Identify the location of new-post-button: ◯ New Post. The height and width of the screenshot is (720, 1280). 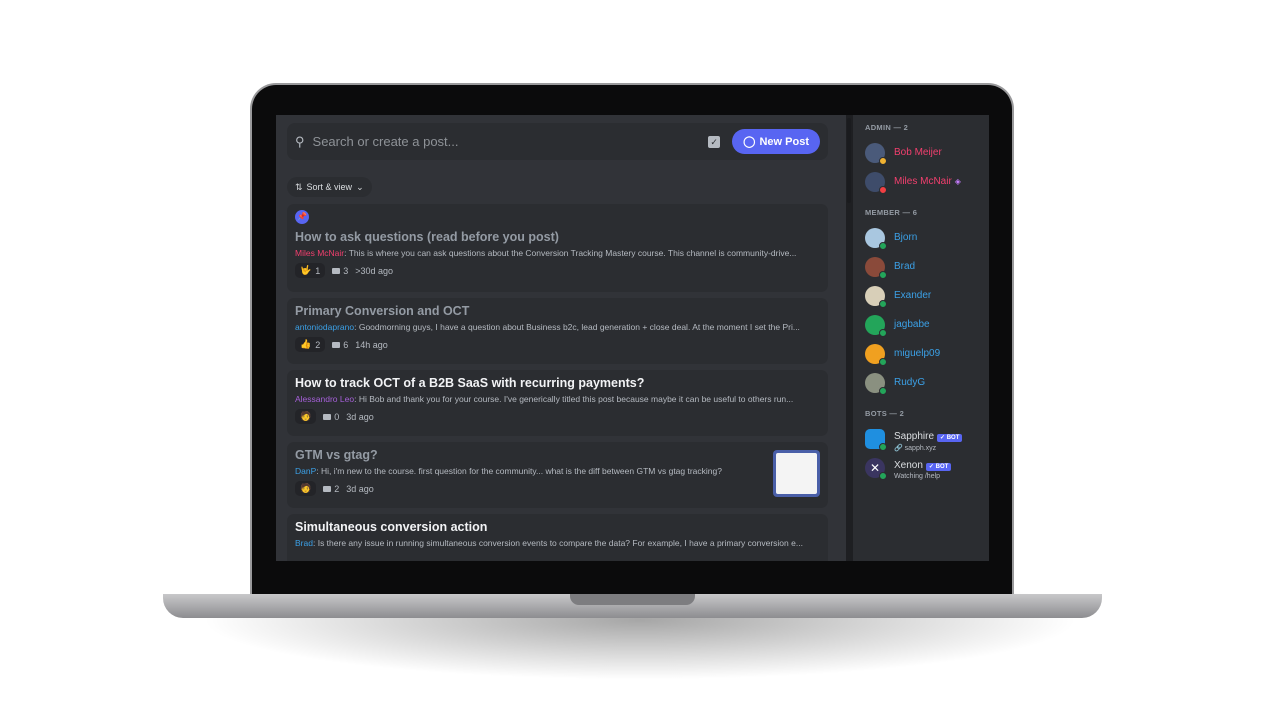
(776, 141).